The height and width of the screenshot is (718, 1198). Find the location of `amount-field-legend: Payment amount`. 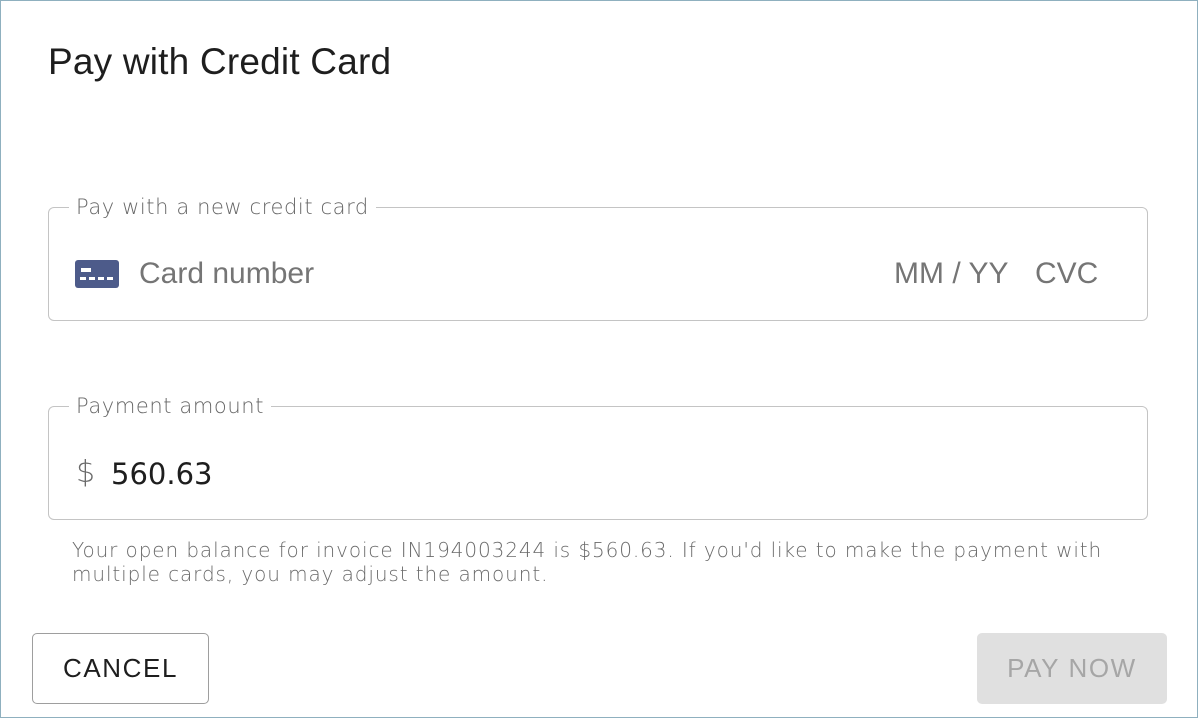

amount-field-legend: Payment amount is located at coordinates (170, 406).